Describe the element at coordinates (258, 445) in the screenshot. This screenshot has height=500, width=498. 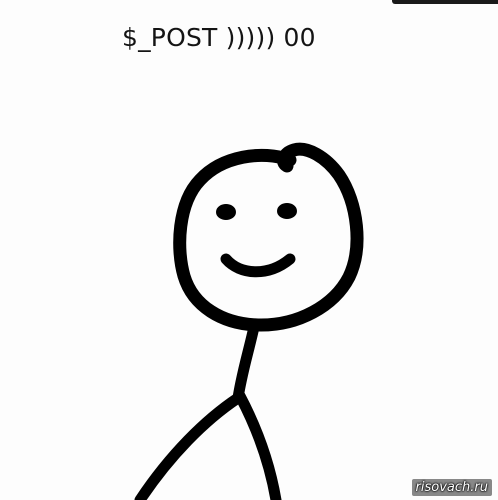
I see `stick-figure-right-arm` at that location.